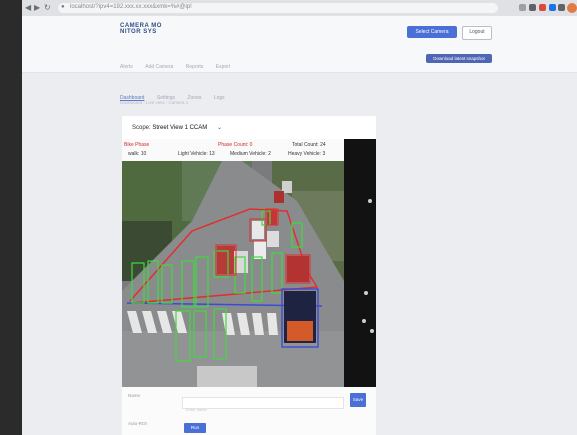 The width and height of the screenshot is (577, 435). Describe the element at coordinates (176, 93) in the screenshot. I see `tab-bar: Dashboard Settings Zones Logs` at that location.